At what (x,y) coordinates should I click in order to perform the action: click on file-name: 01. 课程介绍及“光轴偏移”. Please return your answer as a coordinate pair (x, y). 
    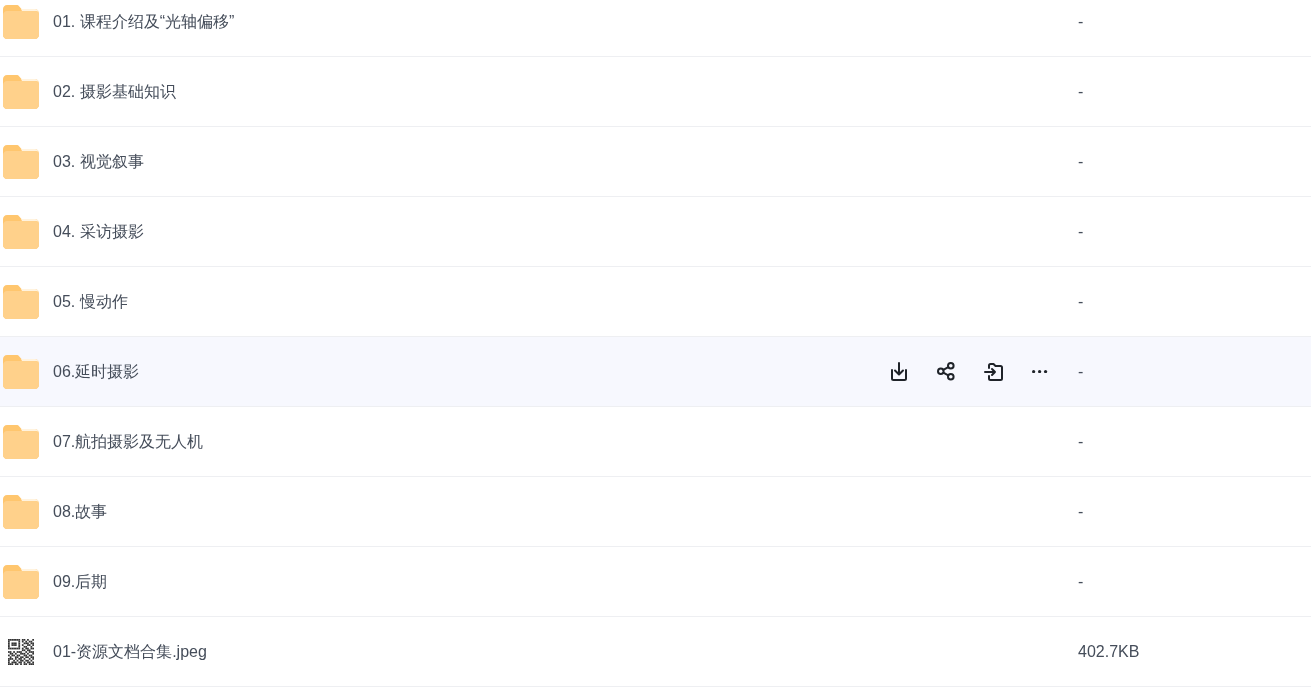
    Looking at the image, I should click on (144, 21).